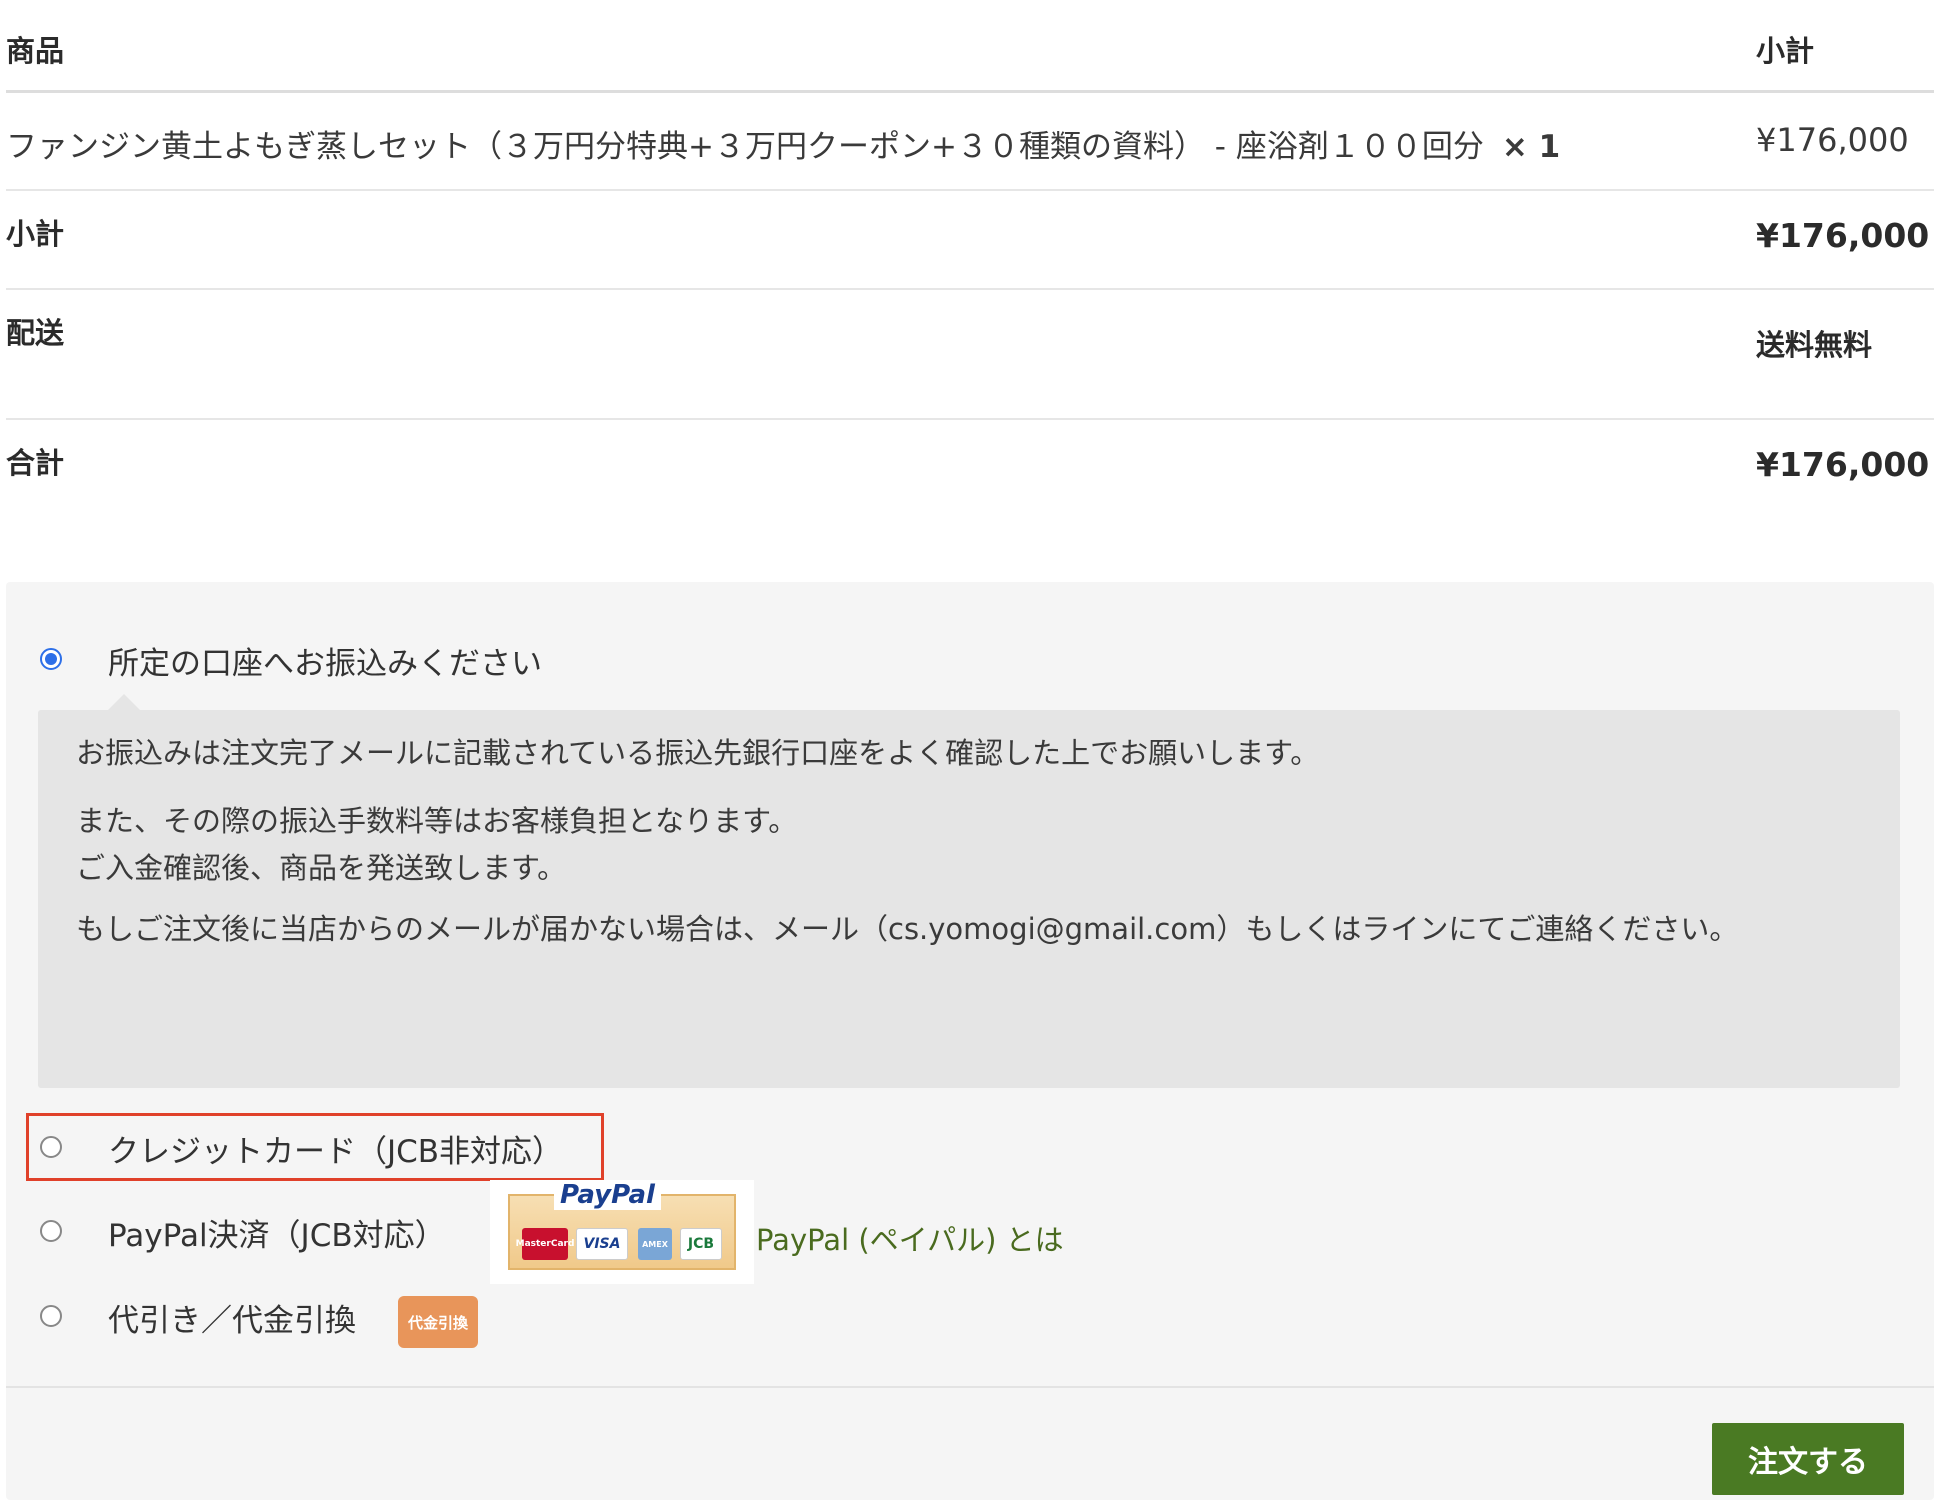 This screenshot has height=1500, width=1938. I want to click on paypal-card-strip: PayPal MasterCard VISA AMEX JCB, so click(622, 1225).